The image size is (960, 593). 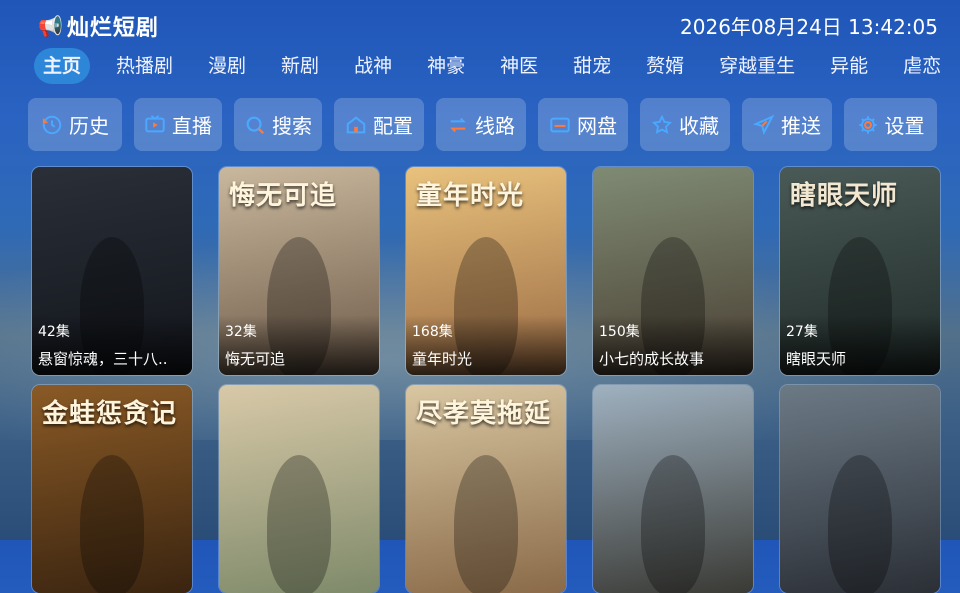 What do you see at coordinates (560, 125) in the screenshot?
I see `cloud-drive-icon` at bounding box center [560, 125].